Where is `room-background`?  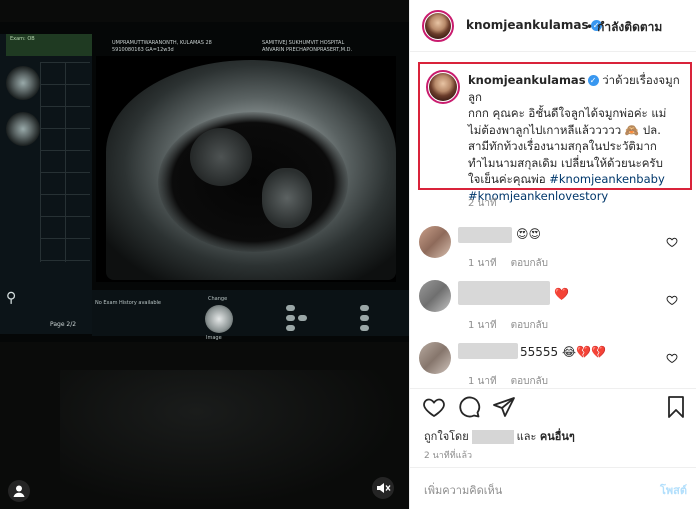 room-background is located at coordinates (230, 439).